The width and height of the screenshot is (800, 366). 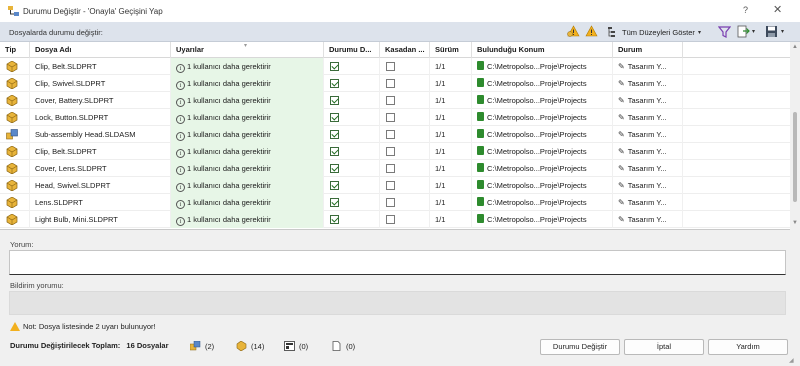 I want to click on col-file-name: Dosya Adı, so click(x=100, y=50).